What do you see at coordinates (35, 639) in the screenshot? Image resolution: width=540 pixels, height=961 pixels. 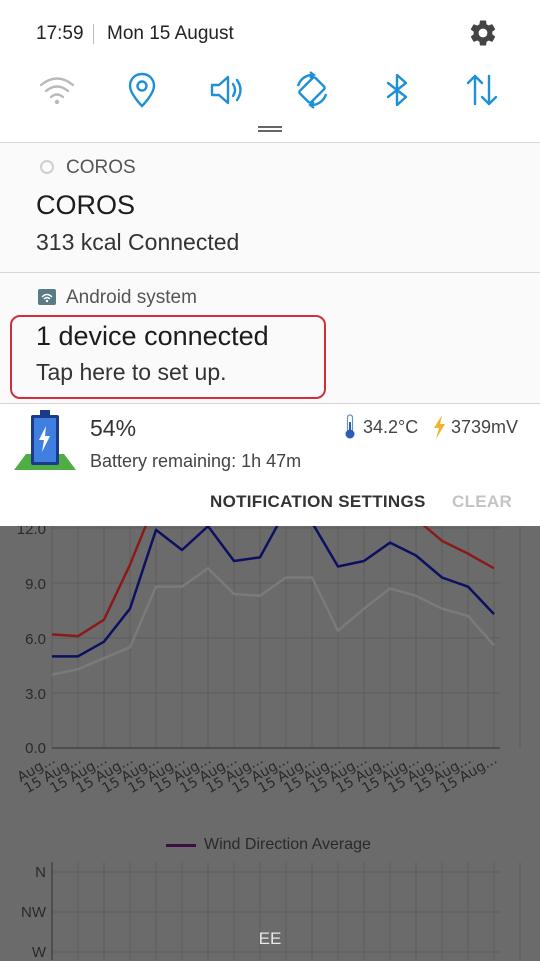 I see `y-tick-label: 6.0` at bounding box center [35, 639].